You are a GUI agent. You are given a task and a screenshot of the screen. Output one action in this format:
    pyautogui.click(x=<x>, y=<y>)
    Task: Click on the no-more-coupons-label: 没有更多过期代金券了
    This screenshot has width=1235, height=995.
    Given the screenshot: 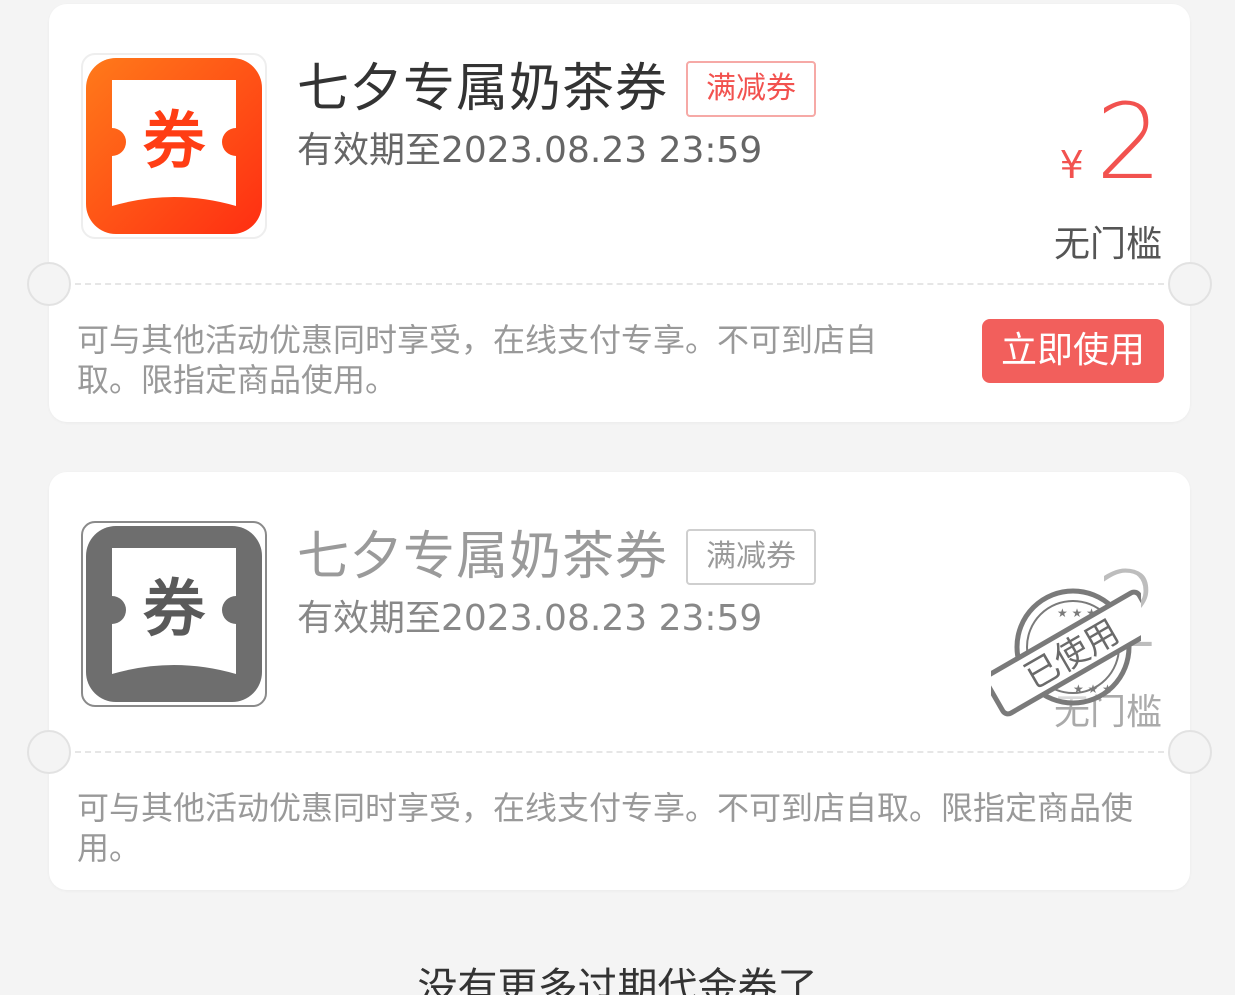 What is the action you would take?
    pyautogui.click(x=617, y=980)
    